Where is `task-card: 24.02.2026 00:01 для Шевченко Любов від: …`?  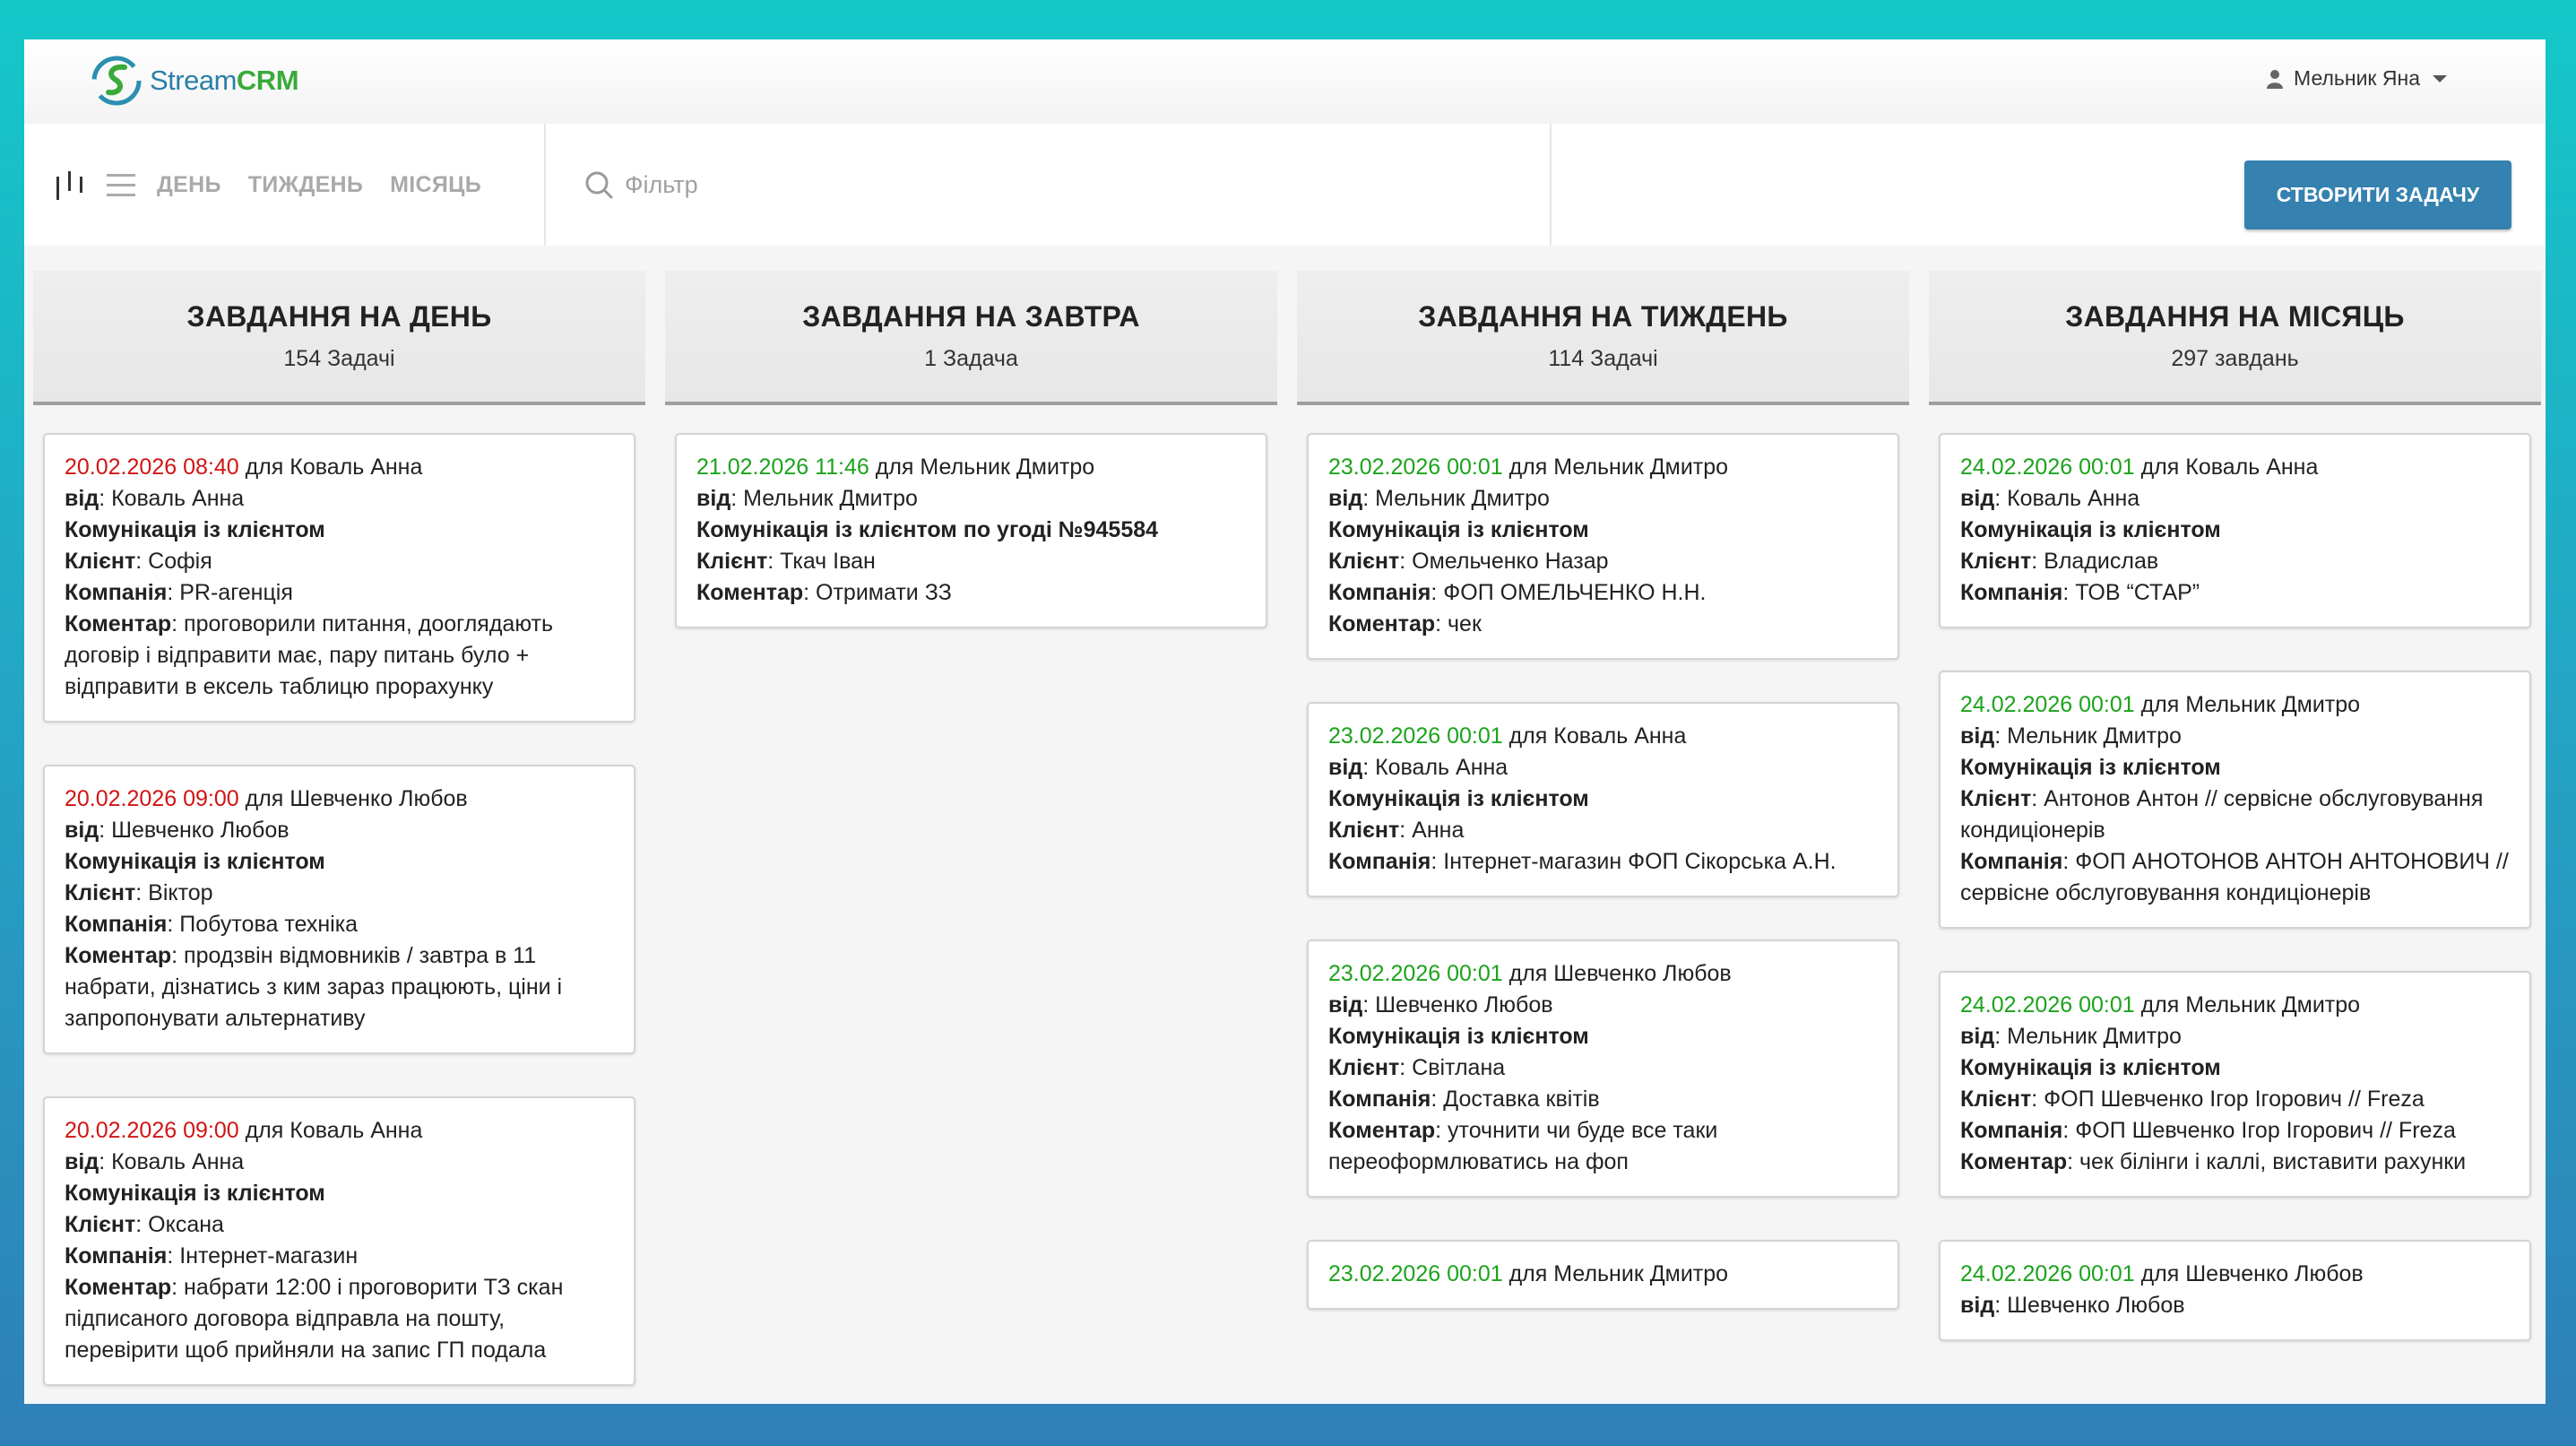 task-card: 24.02.2026 00:01 для Шевченко Любов від: … is located at coordinates (2235, 1290).